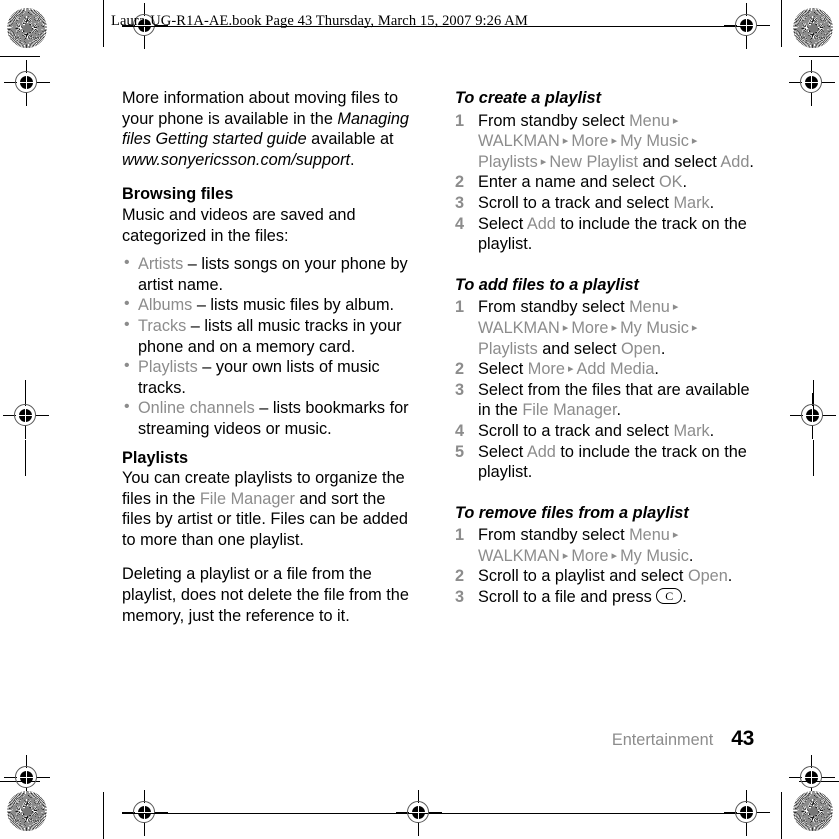 Image resolution: width=839 pixels, height=839 pixels. I want to click on registration-mark-bottom-right, so click(747, 813).